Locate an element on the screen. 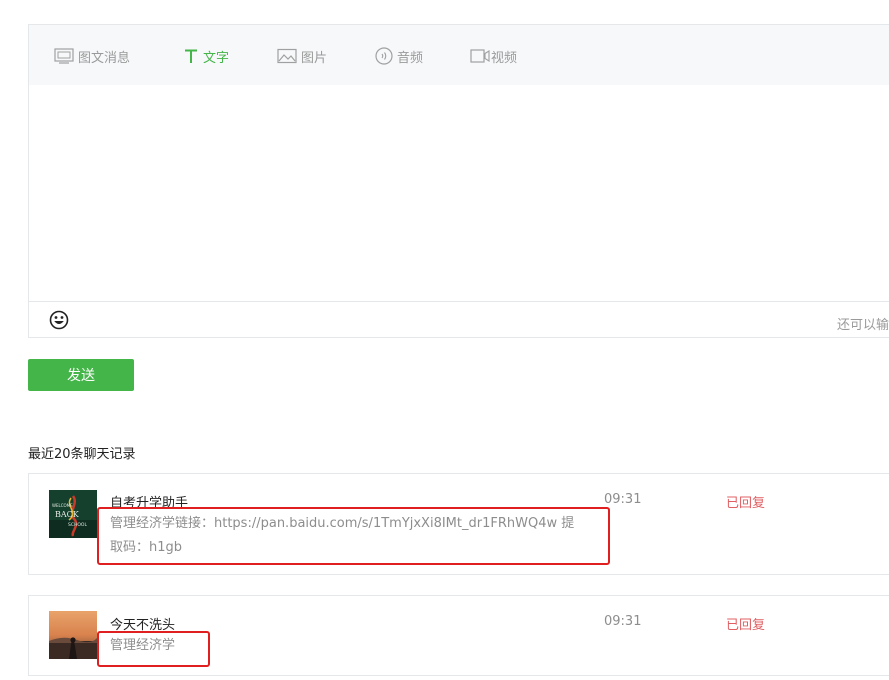  audio-icon is located at coordinates (384, 56).